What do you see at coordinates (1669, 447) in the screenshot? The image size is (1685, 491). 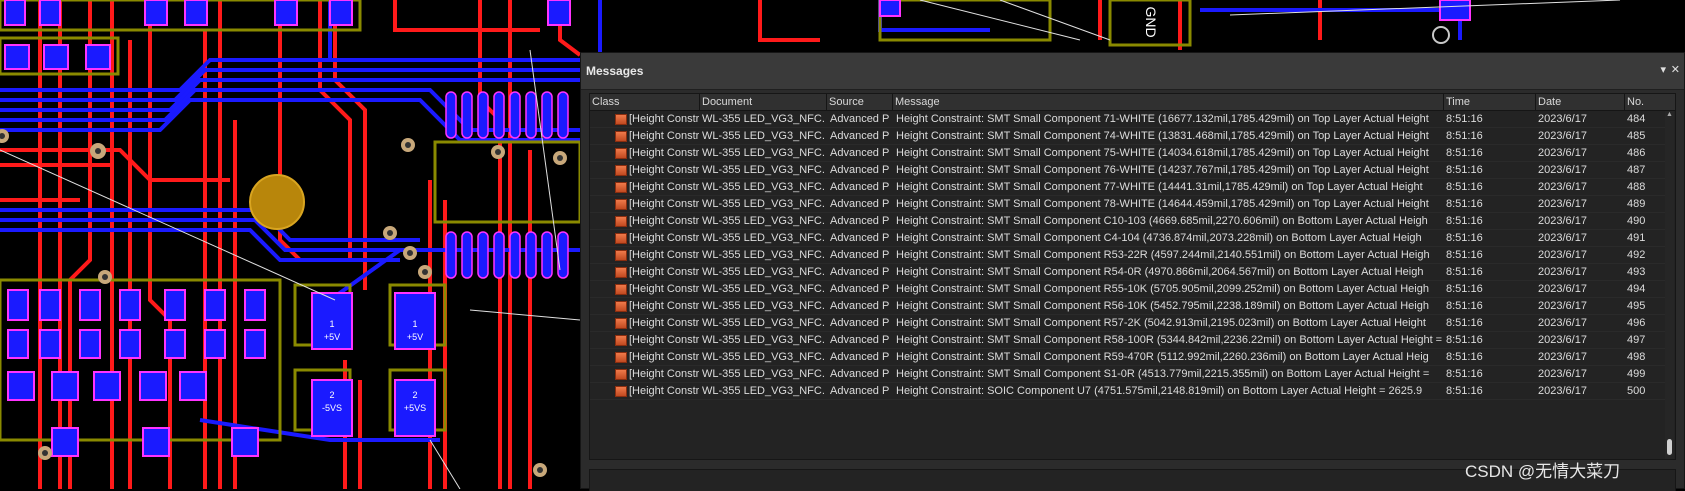 I see `scroll-thumb` at bounding box center [1669, 447].